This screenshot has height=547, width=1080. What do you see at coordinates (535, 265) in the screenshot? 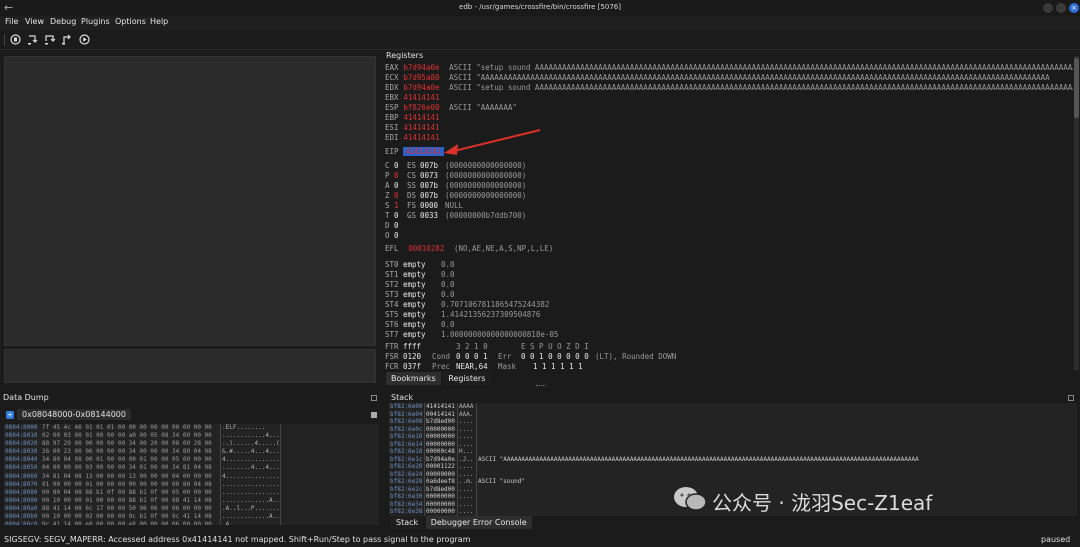
I see `fpu-row: ST0 empty 0.0` at bounding box center [535, 265].